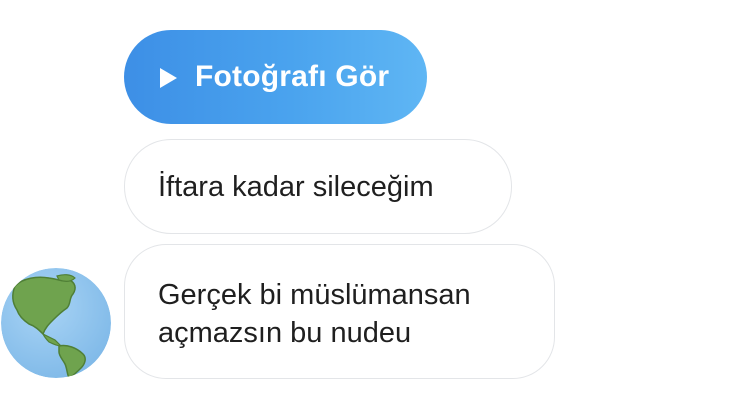  I want to click on view-photo-label: Fotoğrafı Gör, so click(292, 76).